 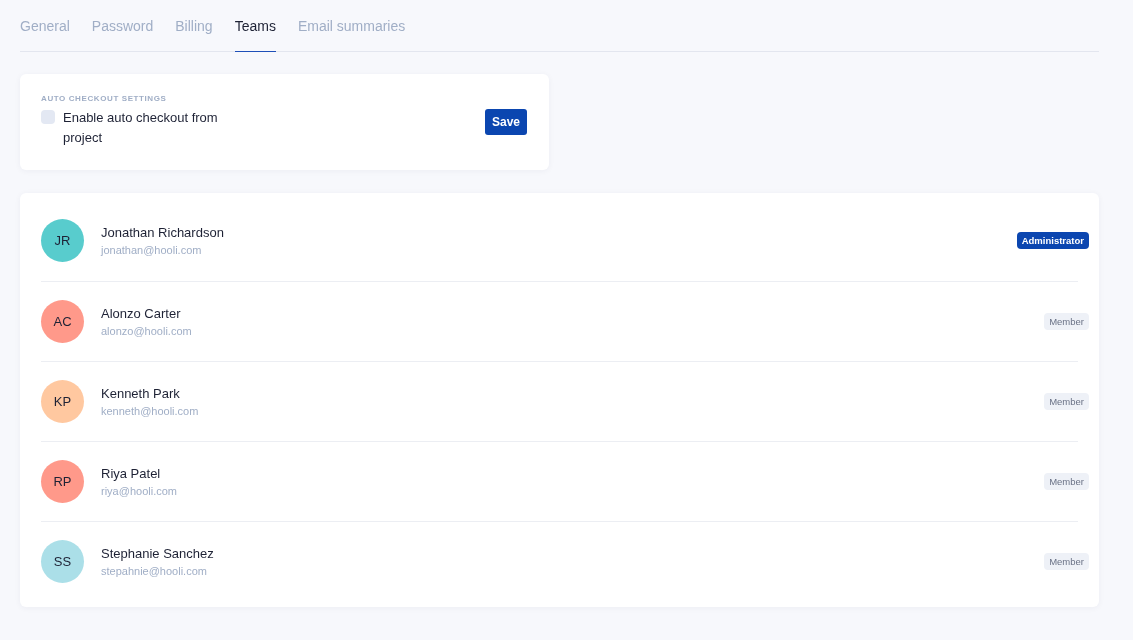 I want to click on member-email: alonzo@hooli.com, so click(x=147, y=331).